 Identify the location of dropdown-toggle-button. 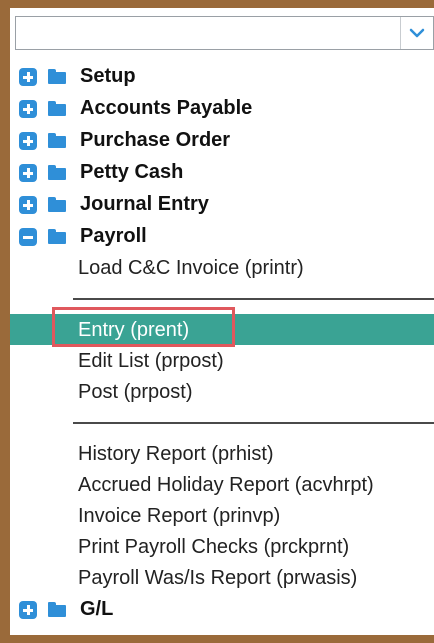
(416, 33).